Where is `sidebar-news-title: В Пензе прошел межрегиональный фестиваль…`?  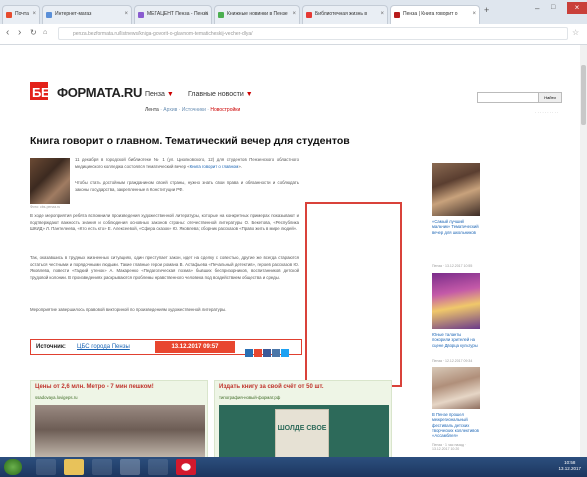 sidebar-news-title: В Пензе прошел межрегиональный фестиваль… is located at coordinates (456, 425).